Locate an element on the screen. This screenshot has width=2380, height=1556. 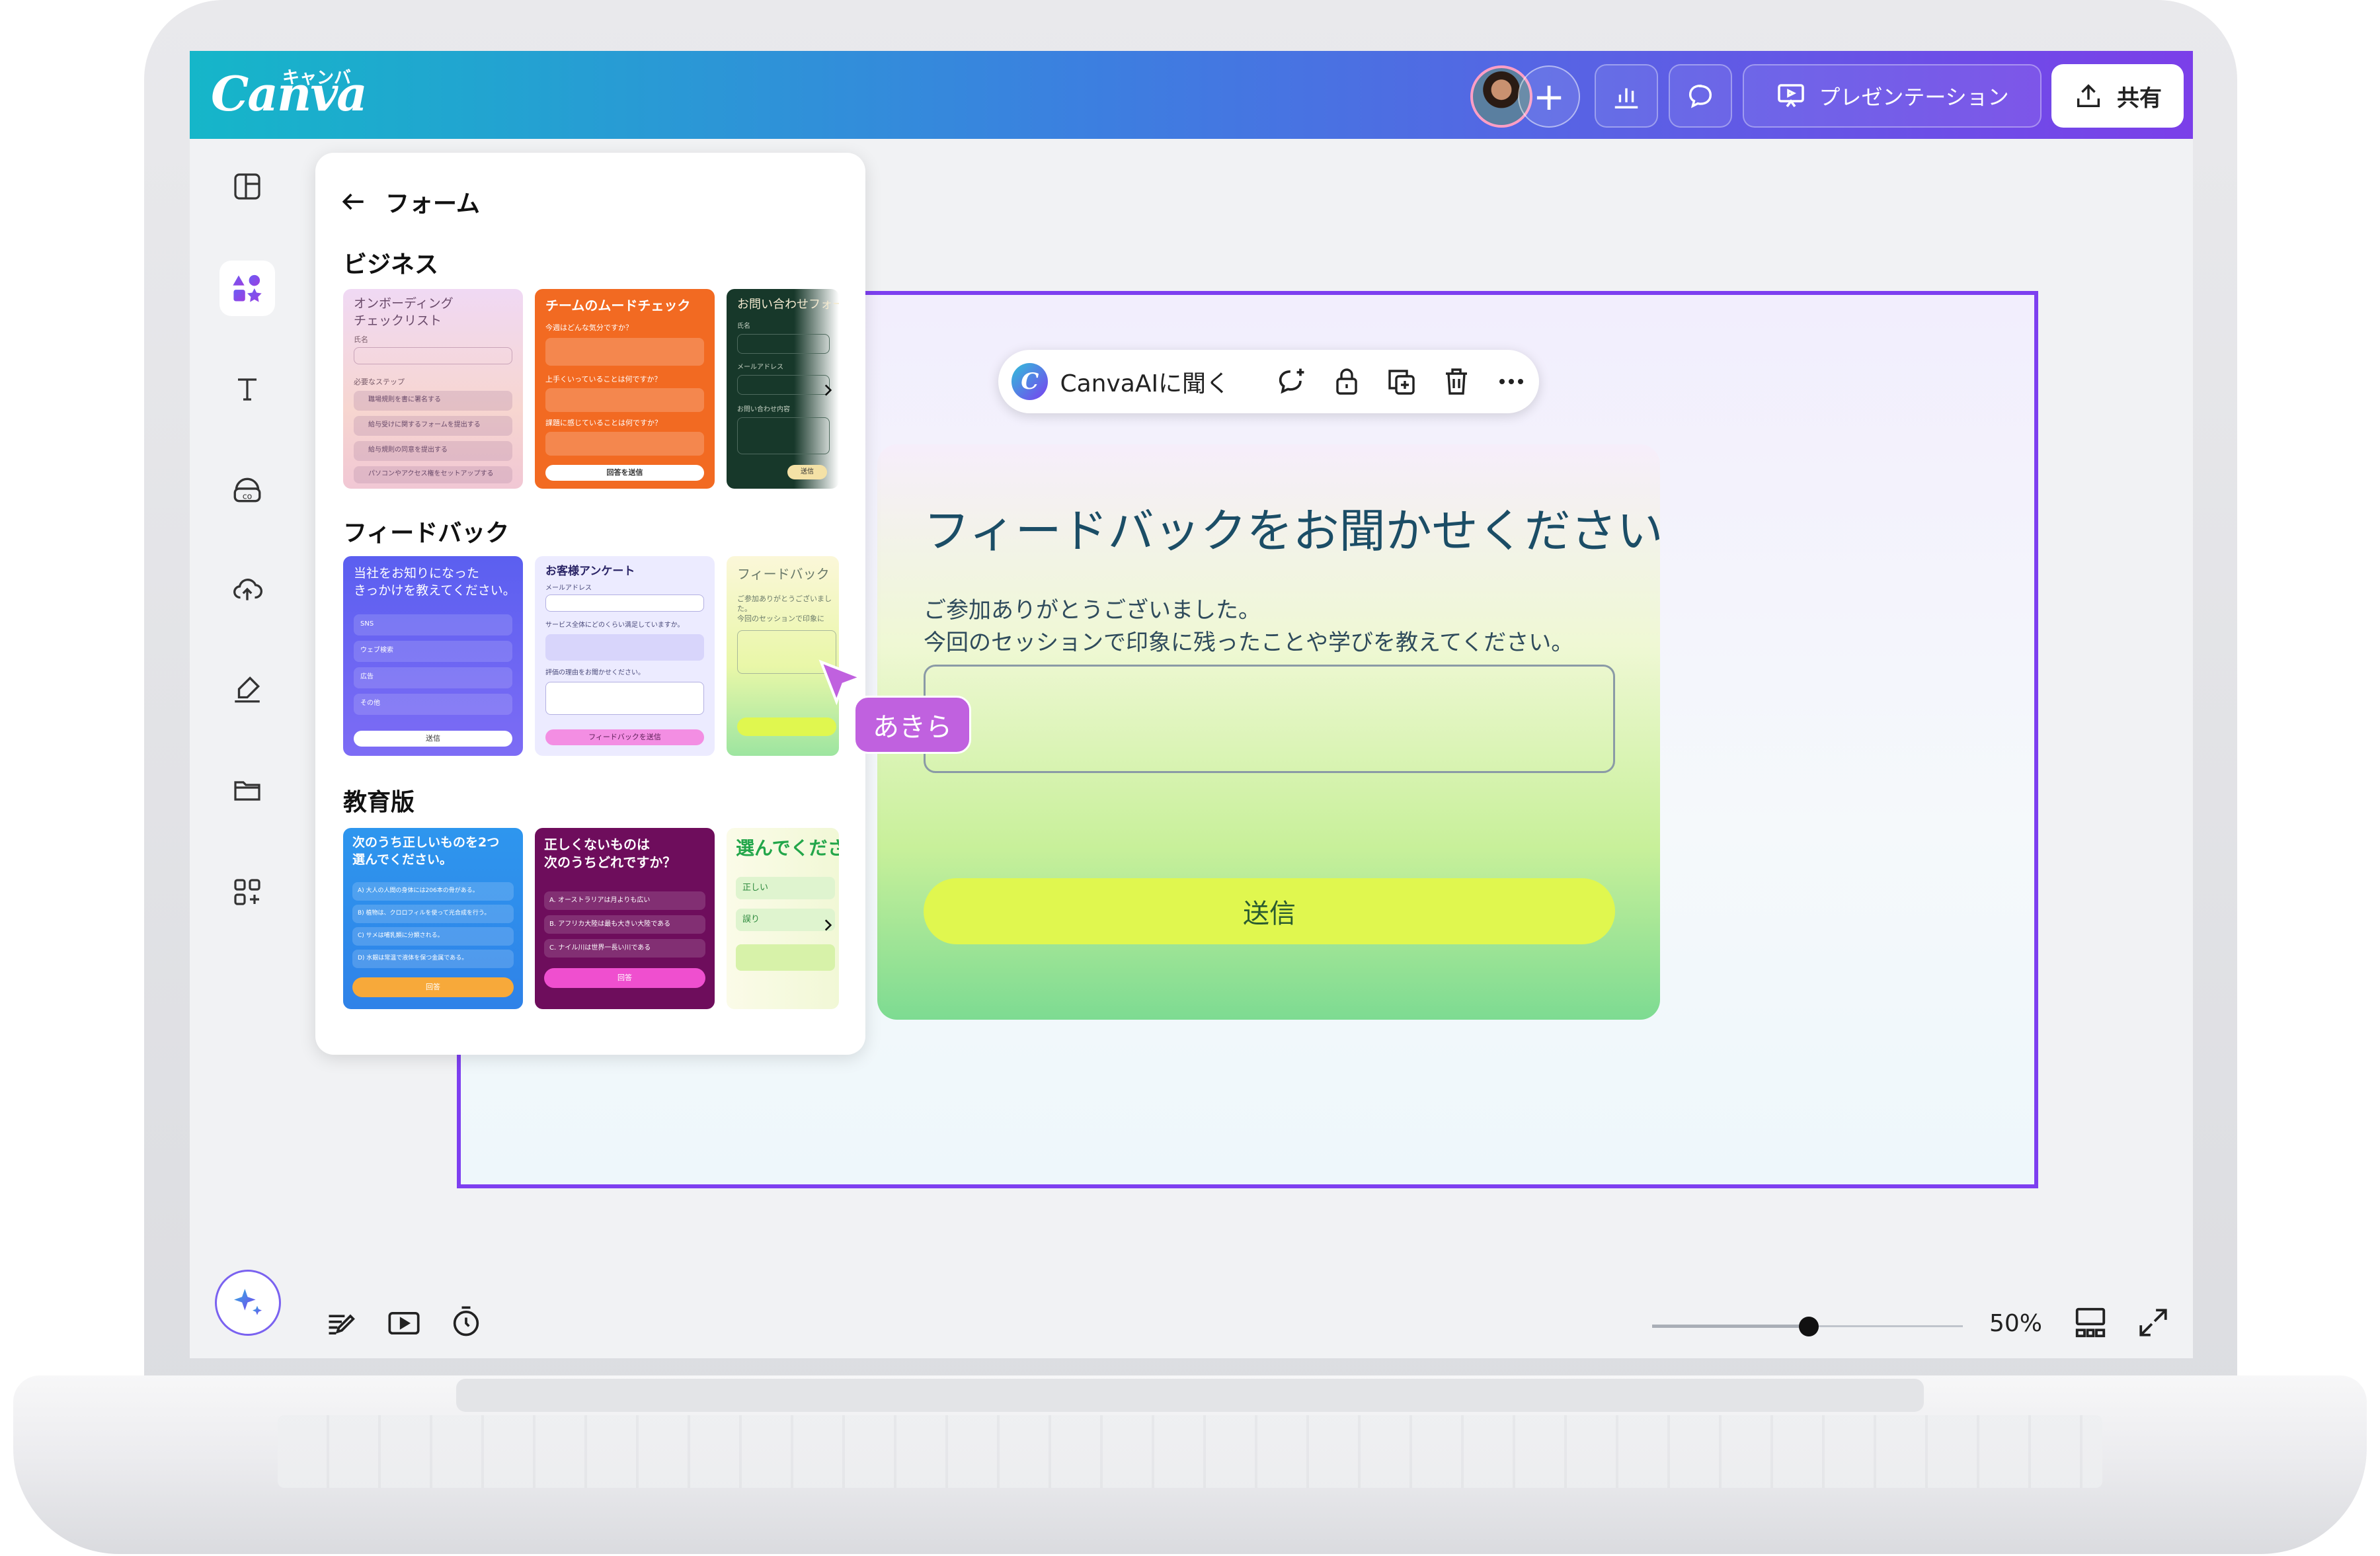
template-mood-q1: 今週はどんな気分ですか？ is located at coordinates (589, 327).